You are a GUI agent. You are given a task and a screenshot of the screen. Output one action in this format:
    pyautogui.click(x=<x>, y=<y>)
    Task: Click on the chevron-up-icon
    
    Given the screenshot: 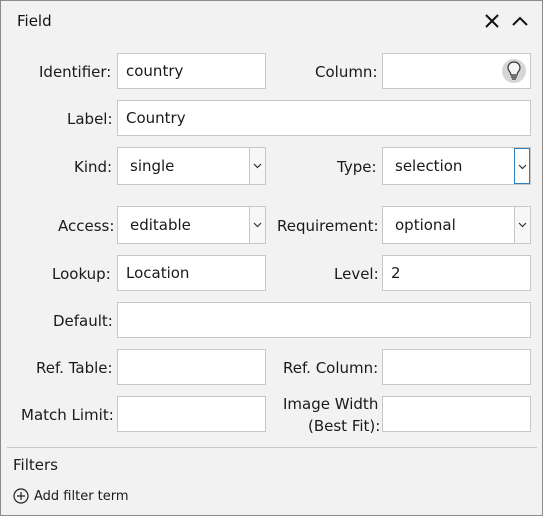 What is the action you would take?
    pyautogui.click(x=520, y=21)
    